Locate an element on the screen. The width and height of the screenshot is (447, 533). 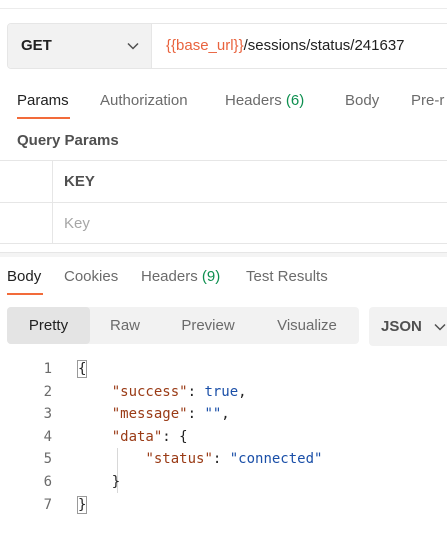
response-tabs: Body Cookies Headers (9) Test Results is located at coordinates (223, 280).